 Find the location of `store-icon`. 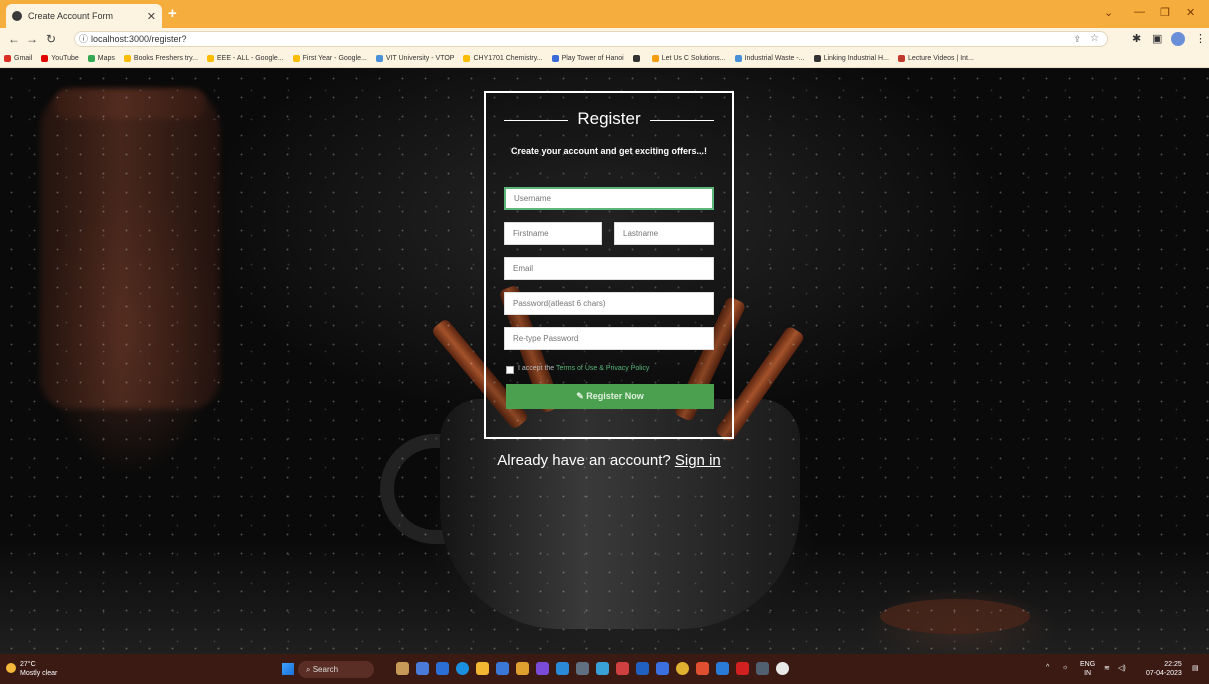

store-icon is located at coordinates (502, 668).